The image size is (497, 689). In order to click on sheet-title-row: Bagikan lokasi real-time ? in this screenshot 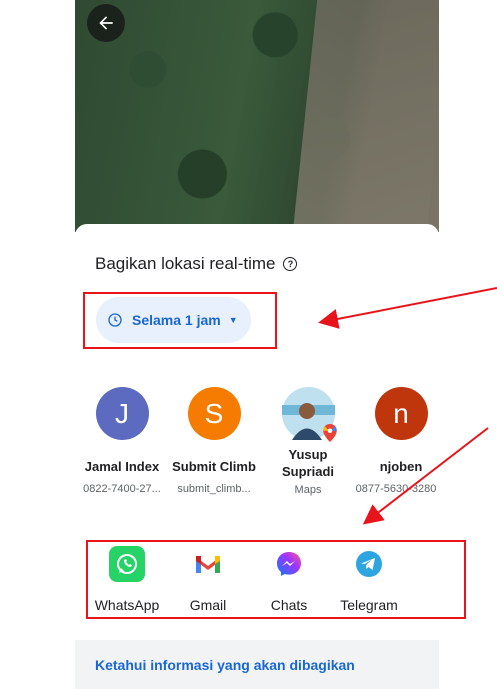, I will do `click(196, 264)`.